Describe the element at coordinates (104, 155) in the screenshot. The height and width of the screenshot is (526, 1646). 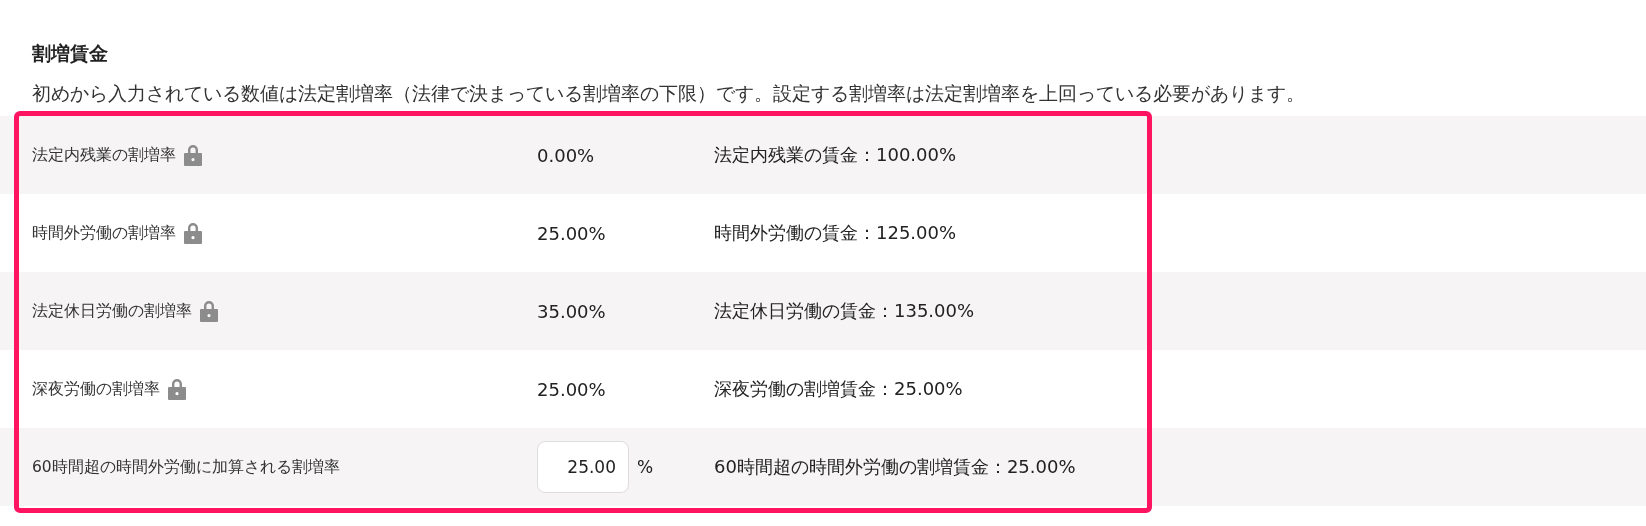
I see `rate-label: 法定内残業の割増率` at that location.